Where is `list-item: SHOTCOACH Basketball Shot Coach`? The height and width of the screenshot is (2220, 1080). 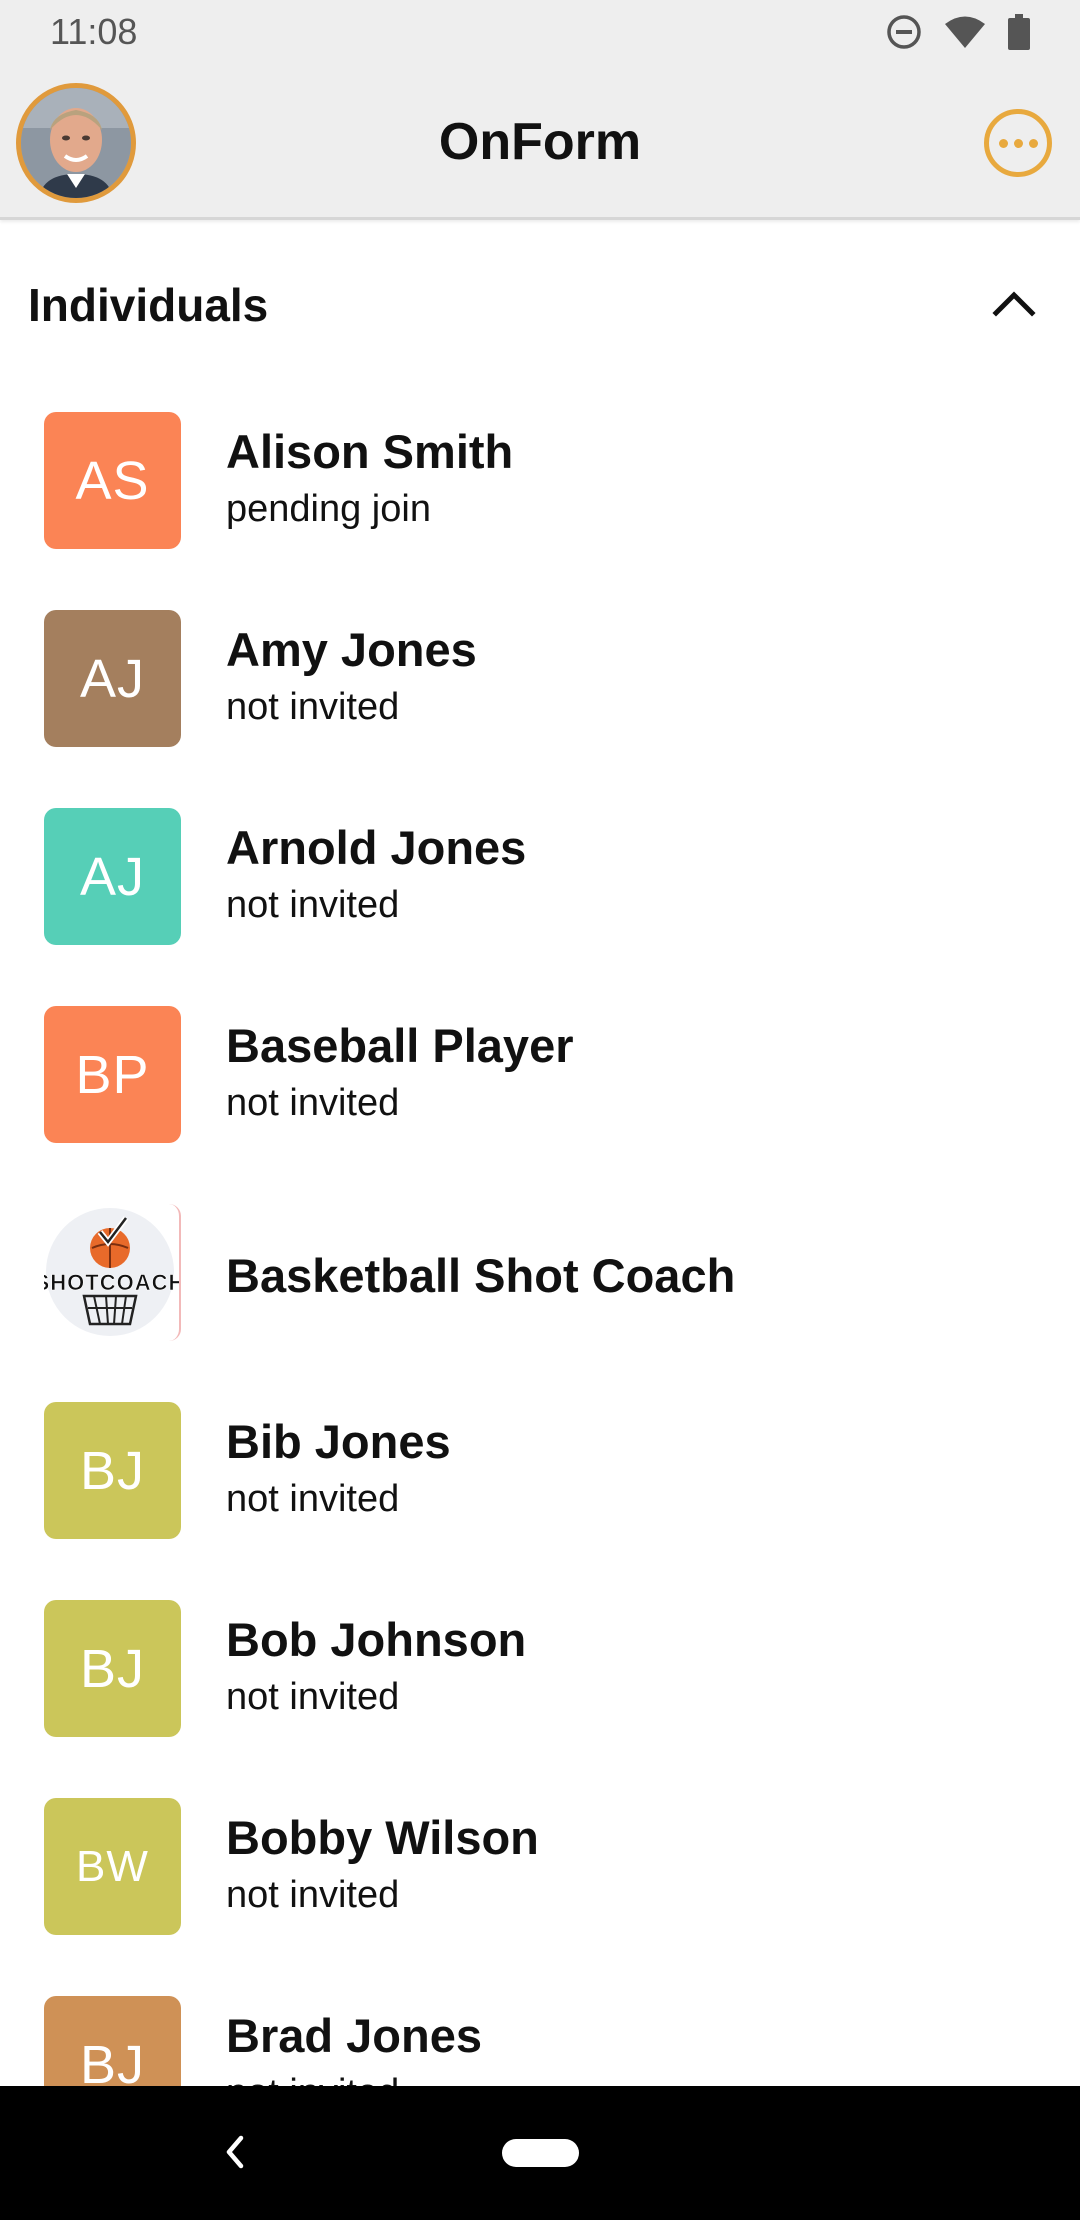
list-item: SHOTCOACH Basketball Shot Coach is located at coordinates (540, 1291).